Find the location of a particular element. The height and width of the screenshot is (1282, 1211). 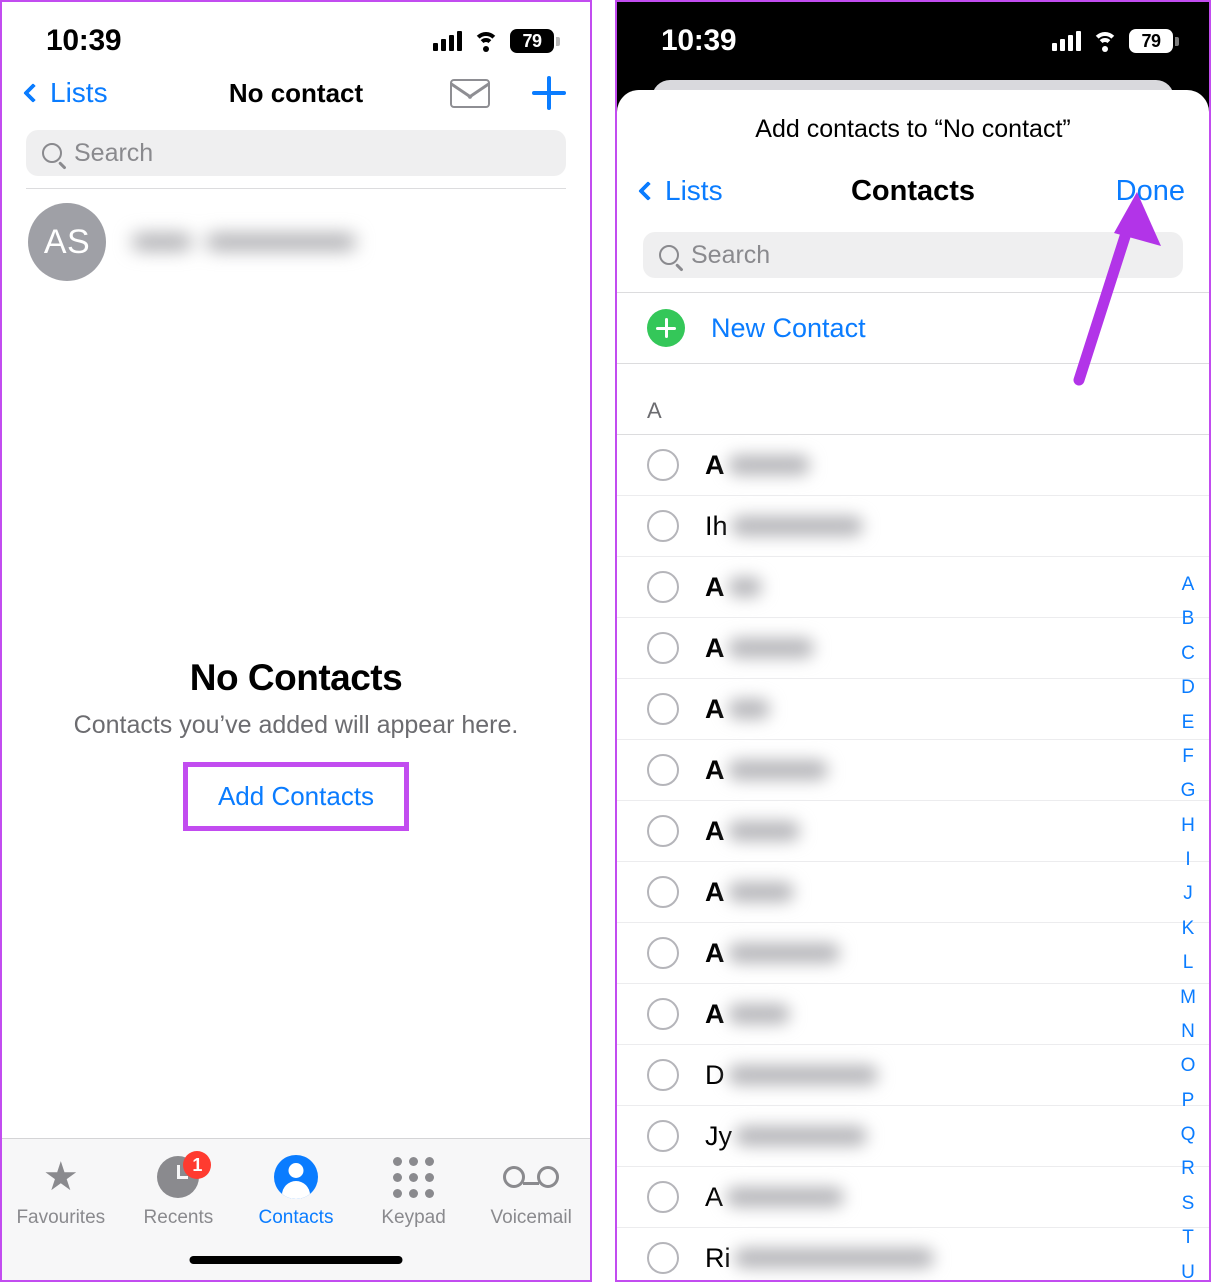

status-indicators: 79 is located at coordinates (1115, 41).